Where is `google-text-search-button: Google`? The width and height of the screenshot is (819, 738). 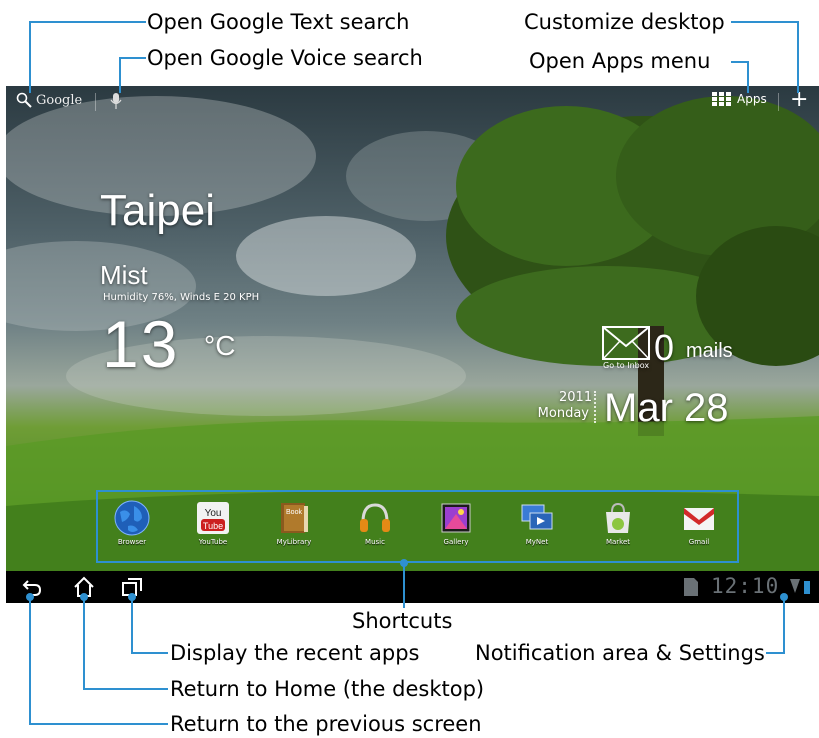 google-text-search-button: Google is located at coordinates (49, 100).